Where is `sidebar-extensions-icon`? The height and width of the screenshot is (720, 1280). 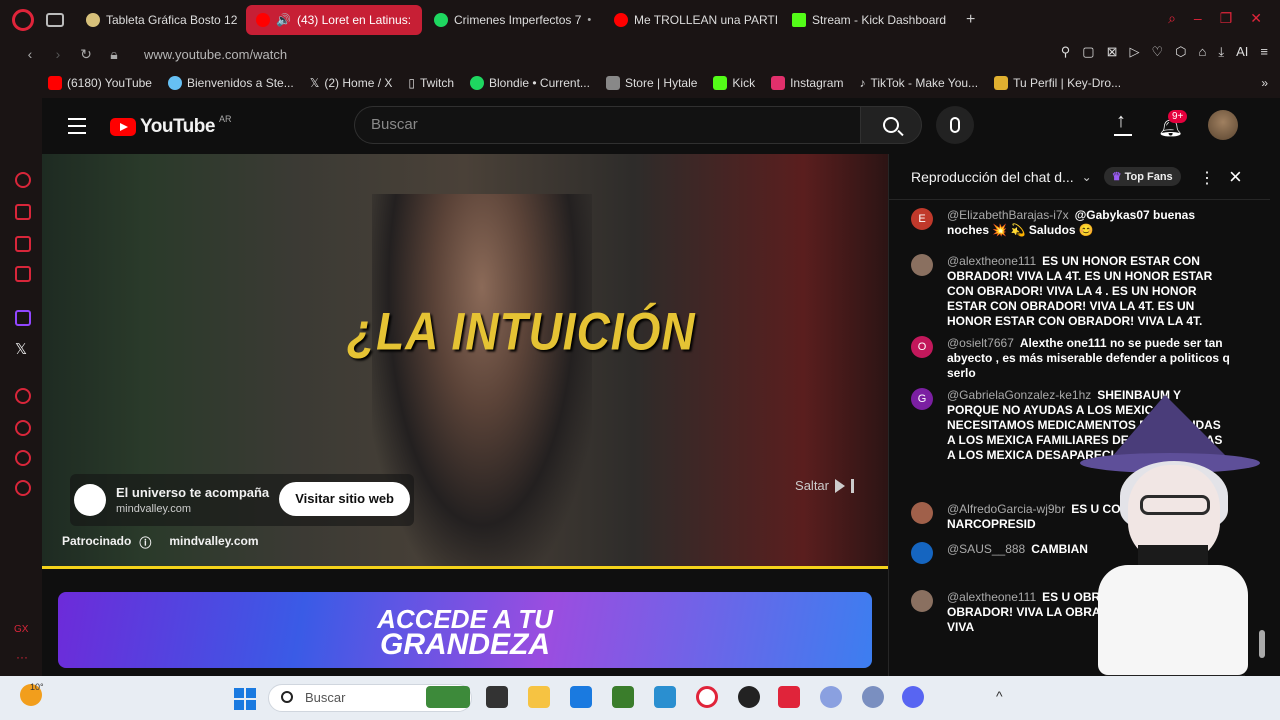
sidebar-extensions-icon is located at coordinates (23, 458).